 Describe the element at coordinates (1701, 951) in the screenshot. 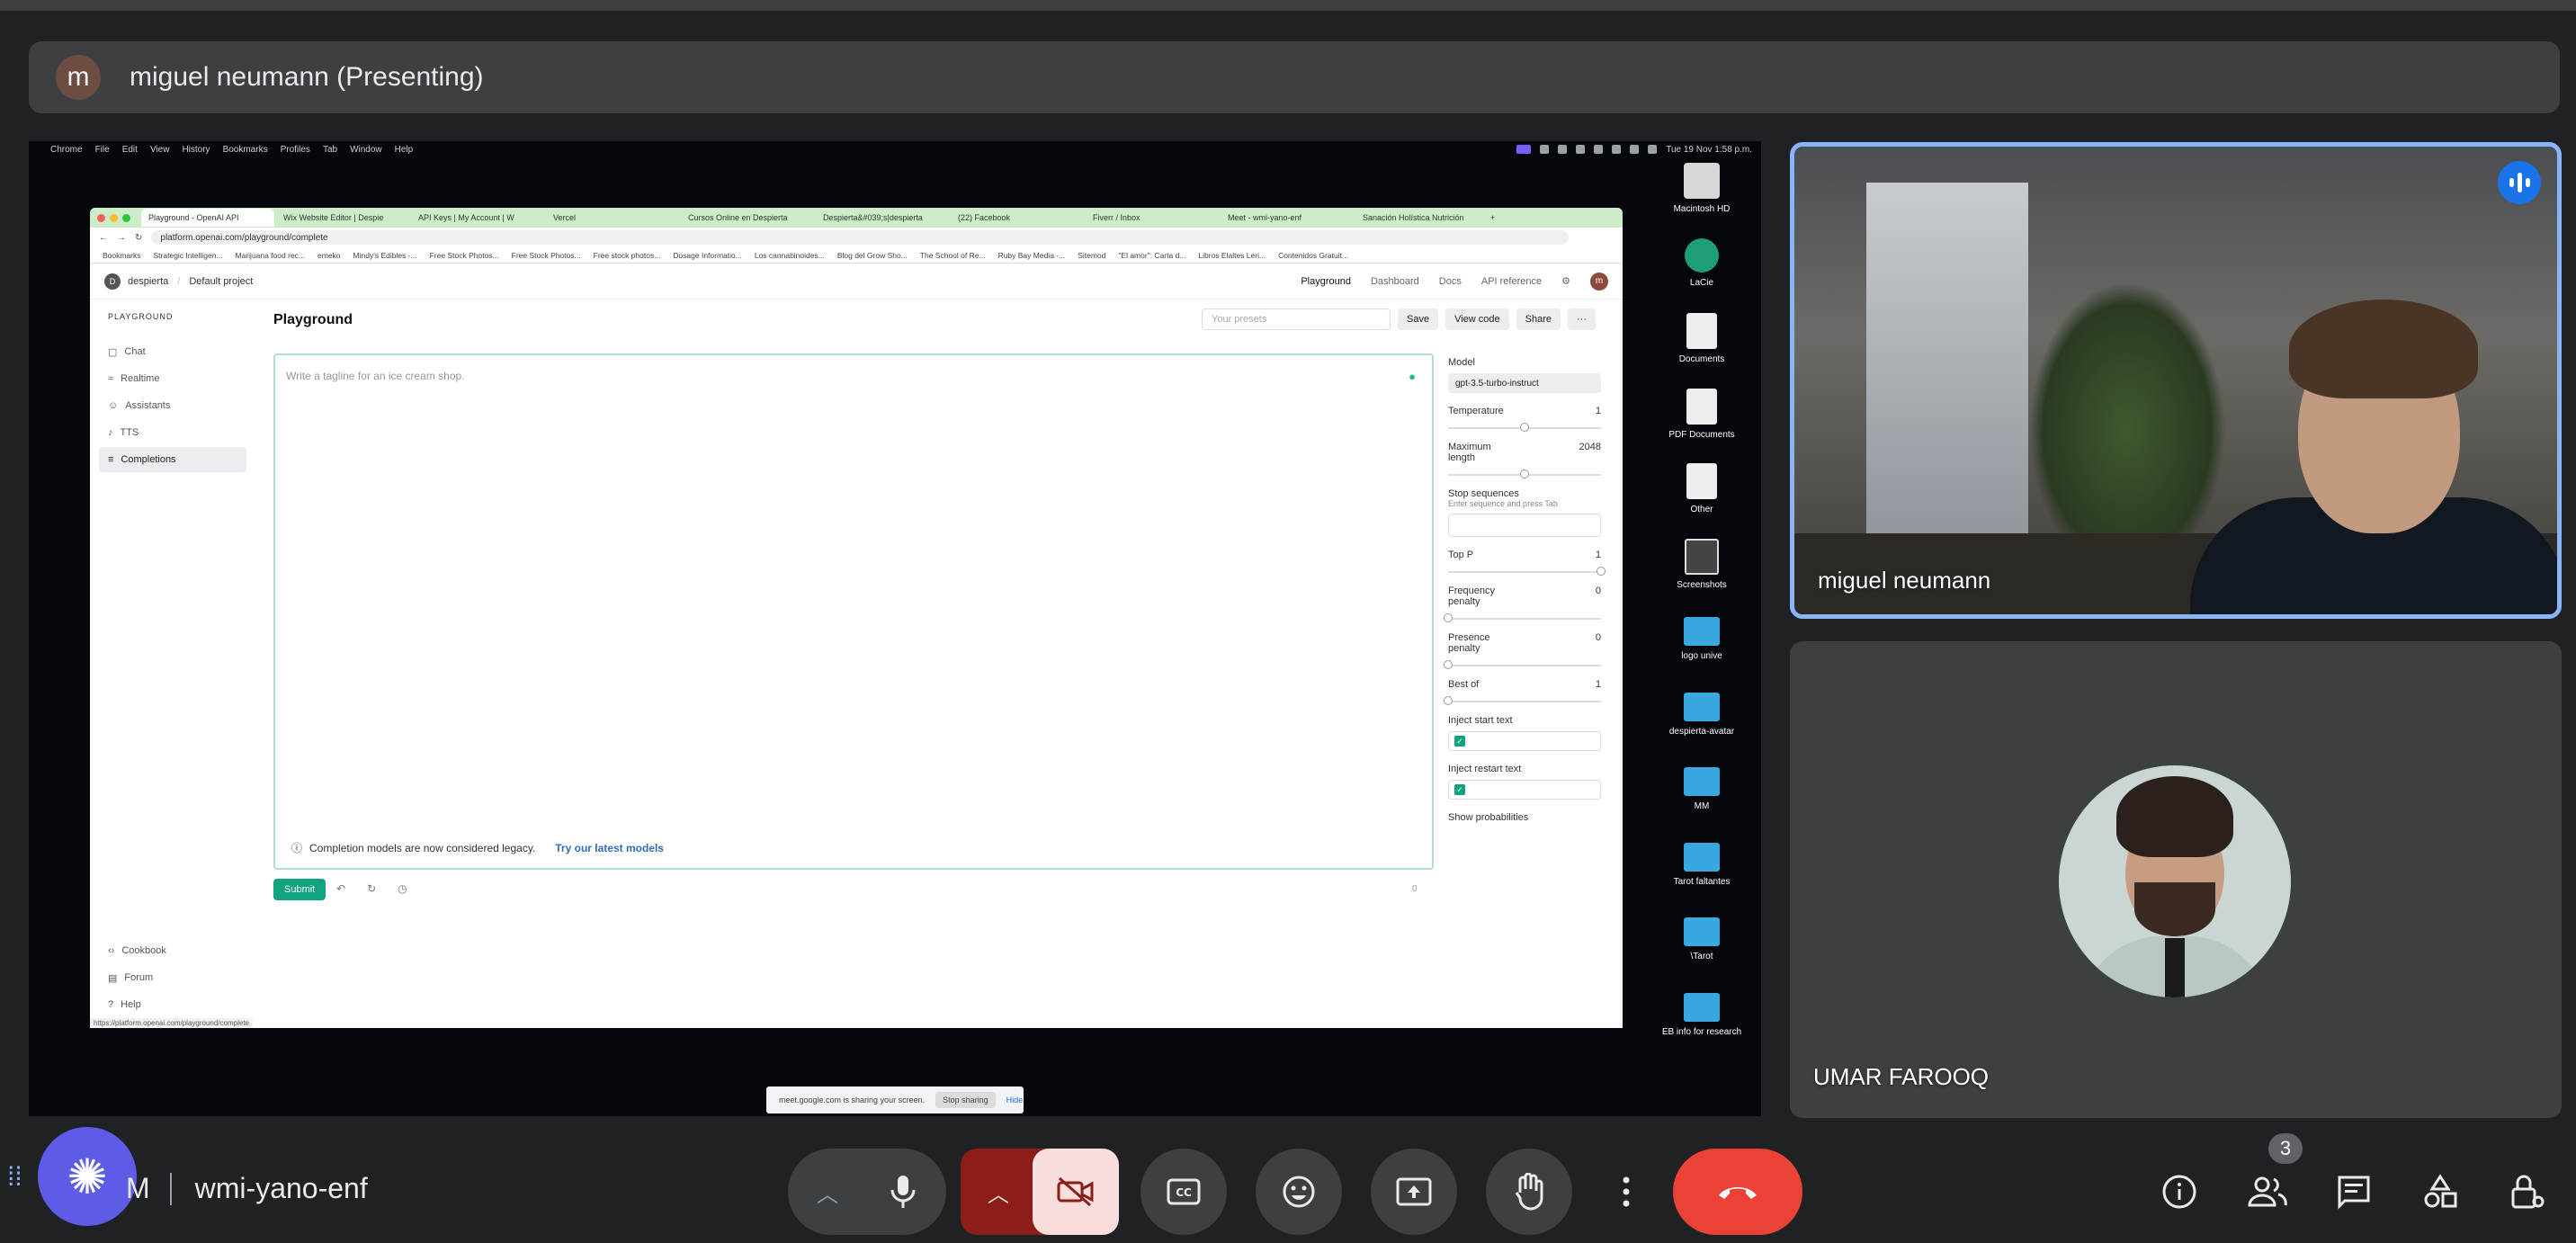

I see `desktop-item: \Tarot` at that location.